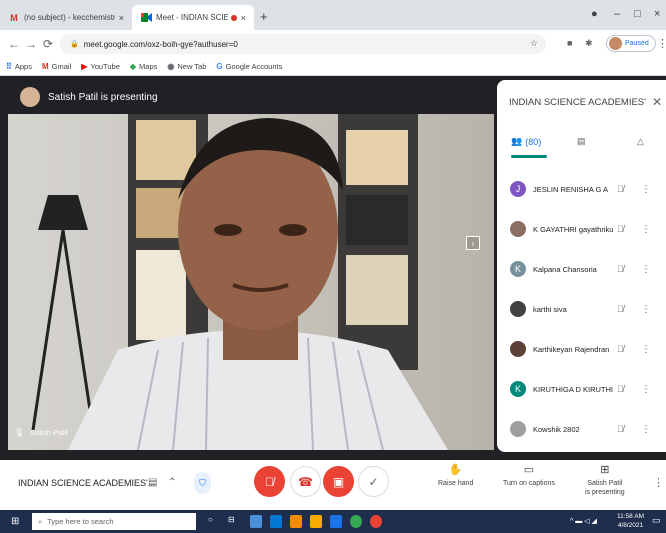  I want to click on panel-tabs: 👥 (80) ▤ △, so click(581, 143).